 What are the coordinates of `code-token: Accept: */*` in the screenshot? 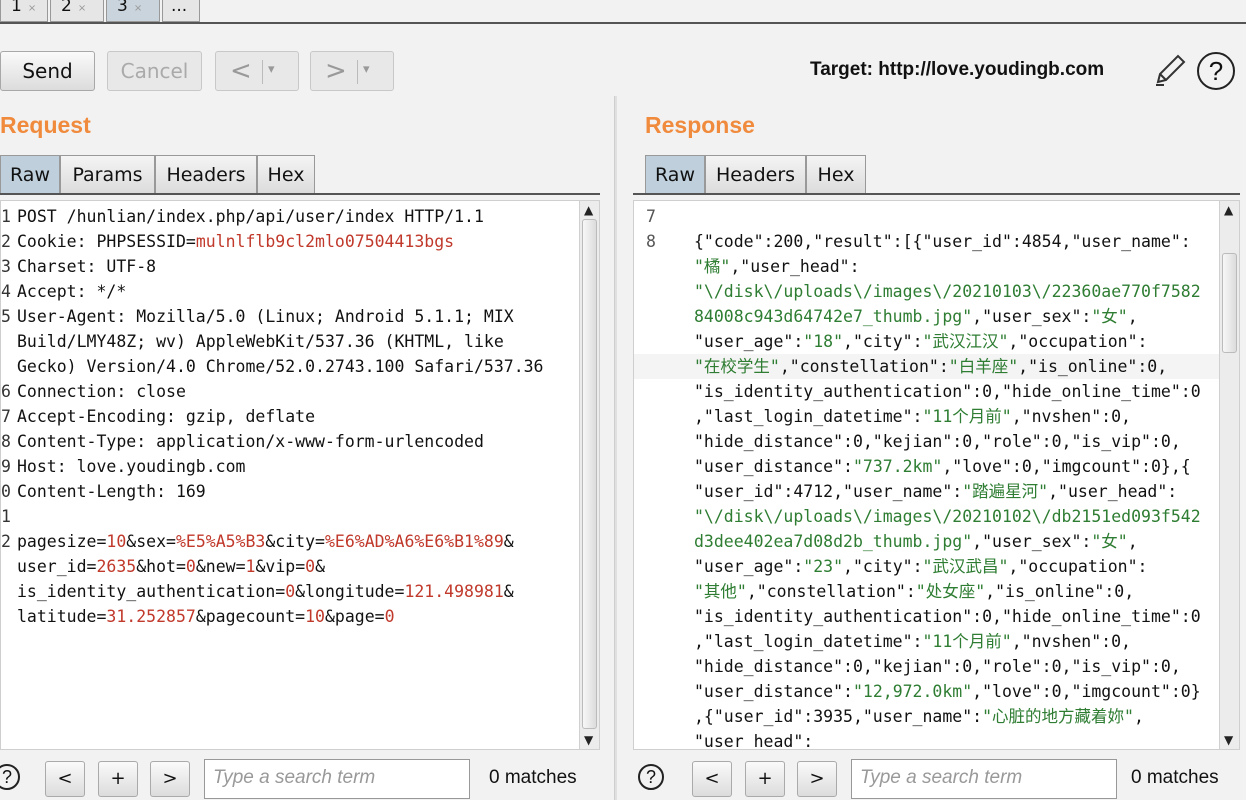 It's located at (72, 291).